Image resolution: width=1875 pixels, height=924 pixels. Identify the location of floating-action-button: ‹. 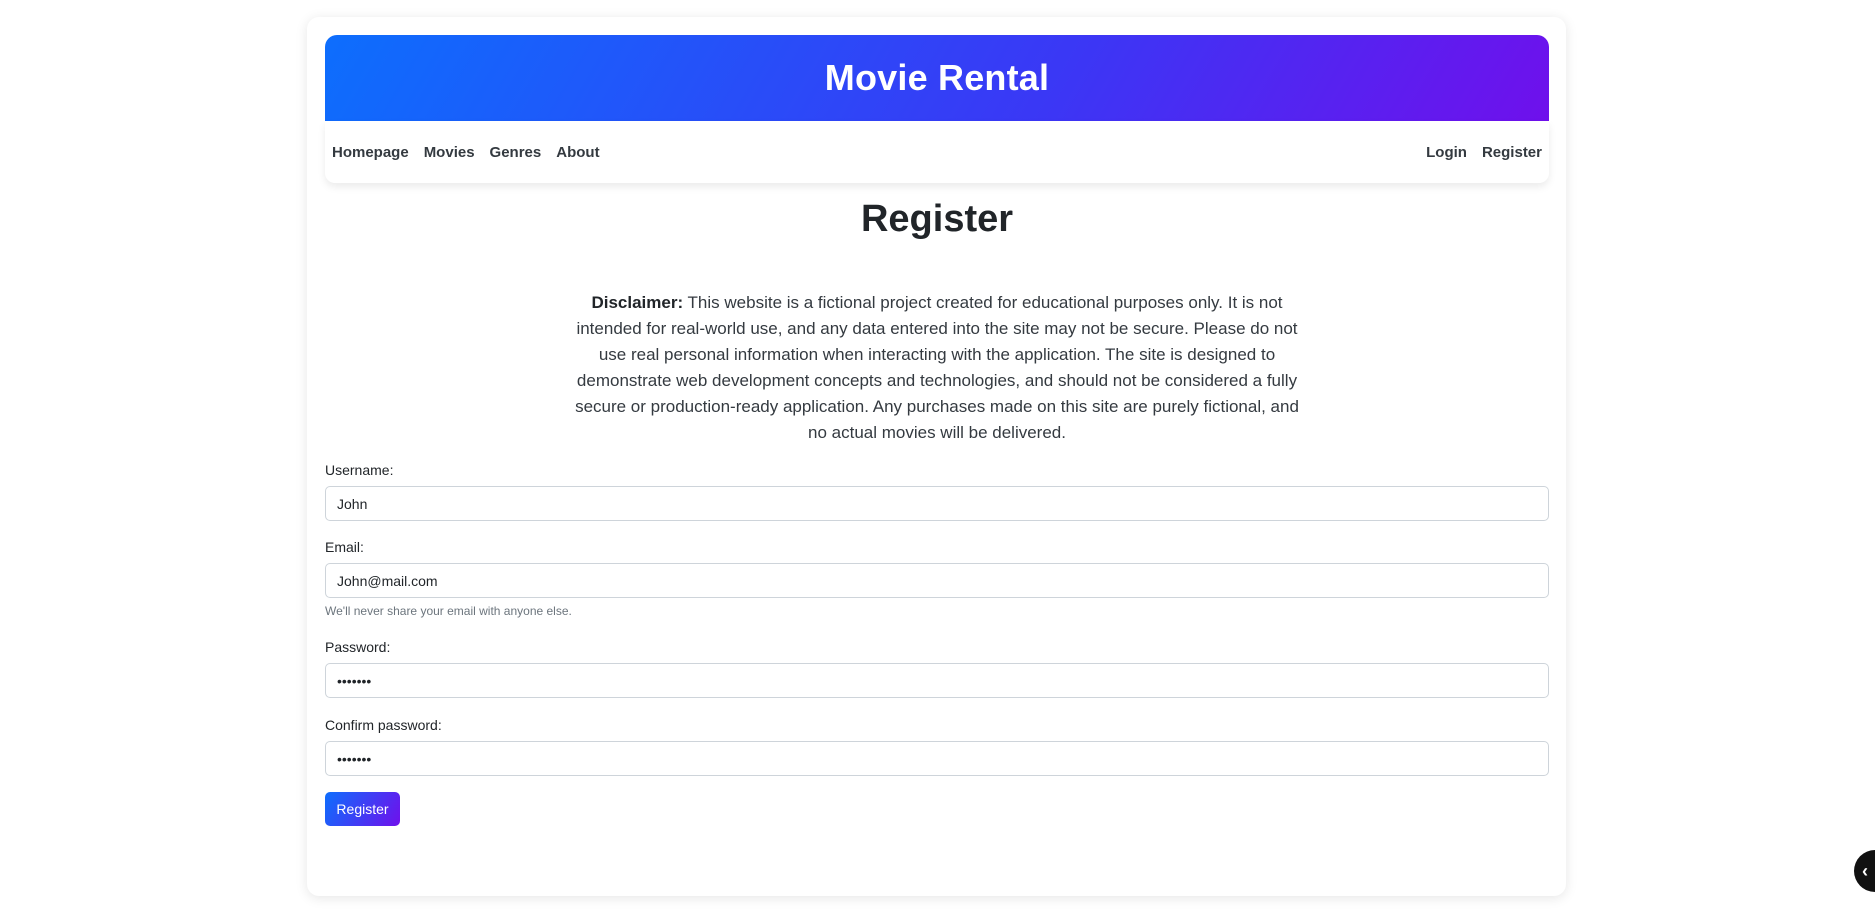
(1864, 871).